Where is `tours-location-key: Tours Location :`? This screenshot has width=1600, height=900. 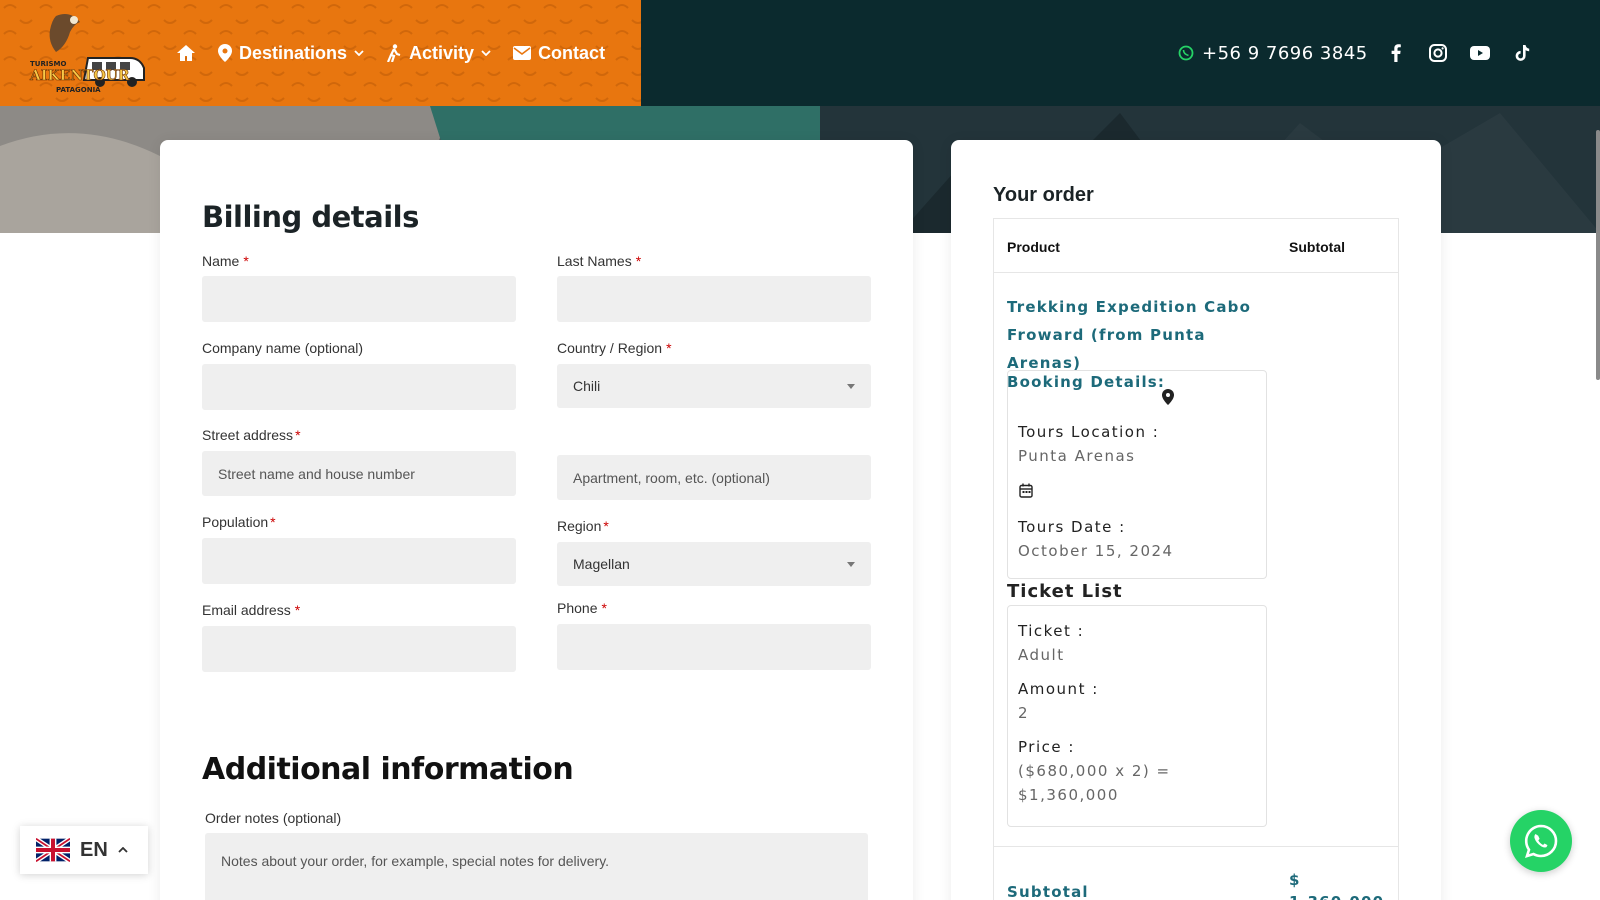 tours-location-key: Tours Location : is located at coordinates (1089, 432).